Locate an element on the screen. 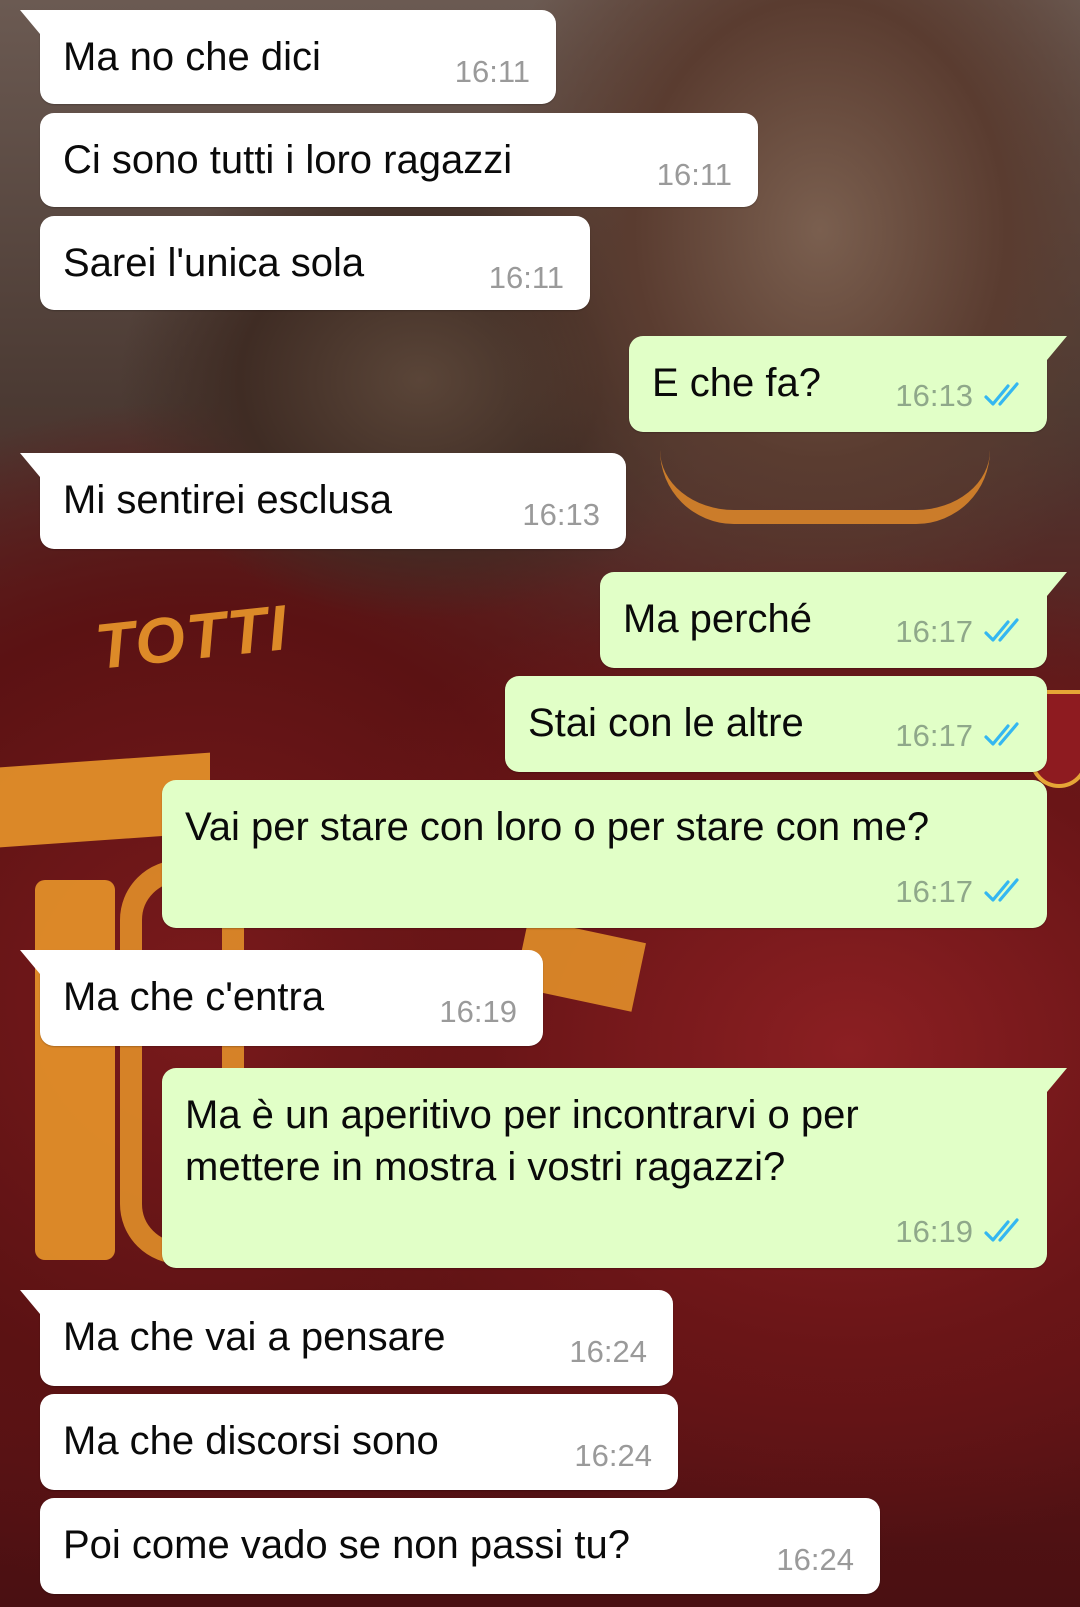 The width and height of the screenshot is (1080, 1607). message-bubble-incoming: Ma no che dici 16:11 is located at coordinates (288, 57).